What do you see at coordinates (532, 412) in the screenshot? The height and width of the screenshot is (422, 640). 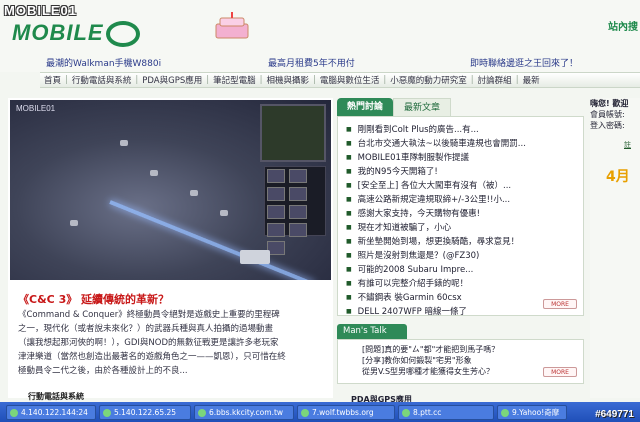 I see `taskbar-window-6: 9.Yahoo!奇摩` at bounding box center [532, 412].